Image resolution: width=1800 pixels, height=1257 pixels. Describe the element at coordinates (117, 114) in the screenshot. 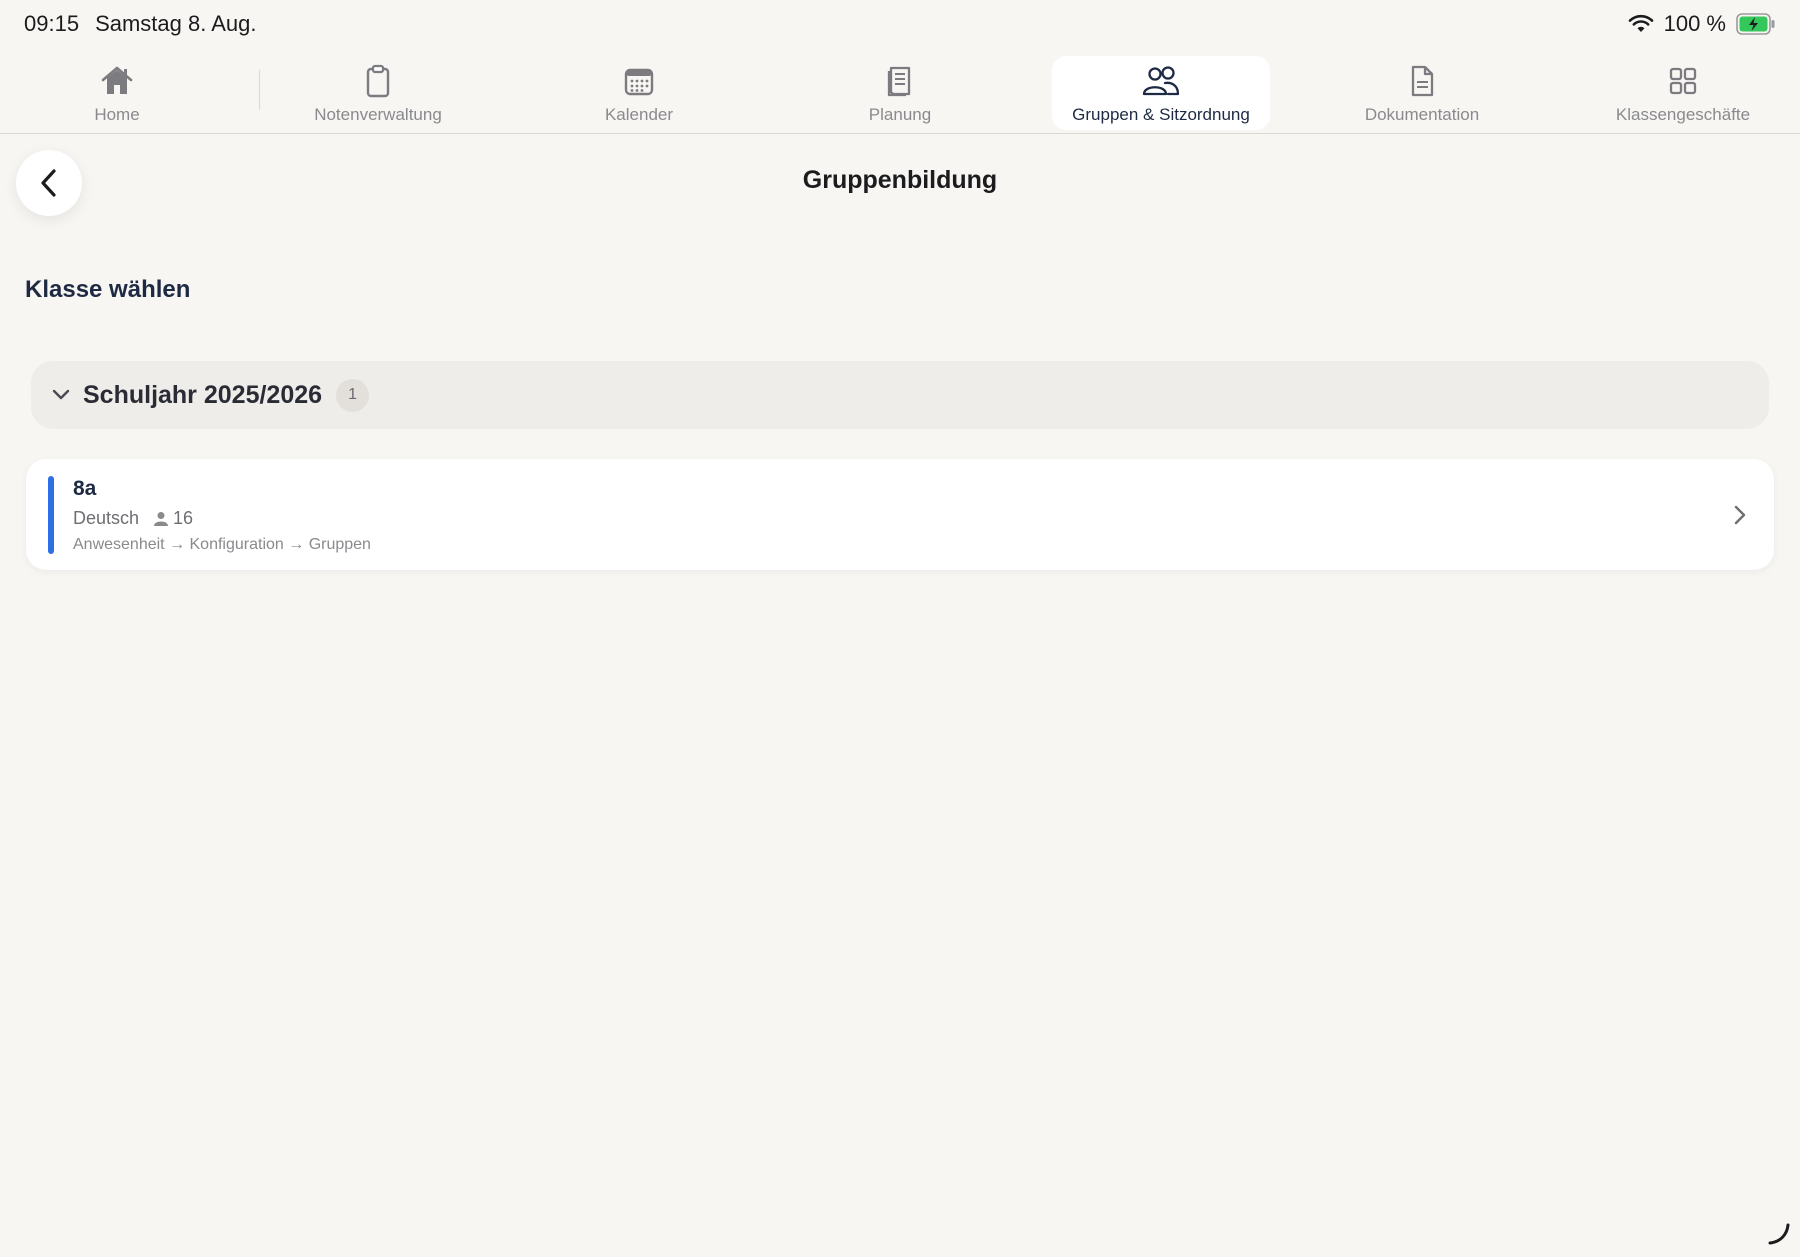

I see `tab-label: Home` at that location.